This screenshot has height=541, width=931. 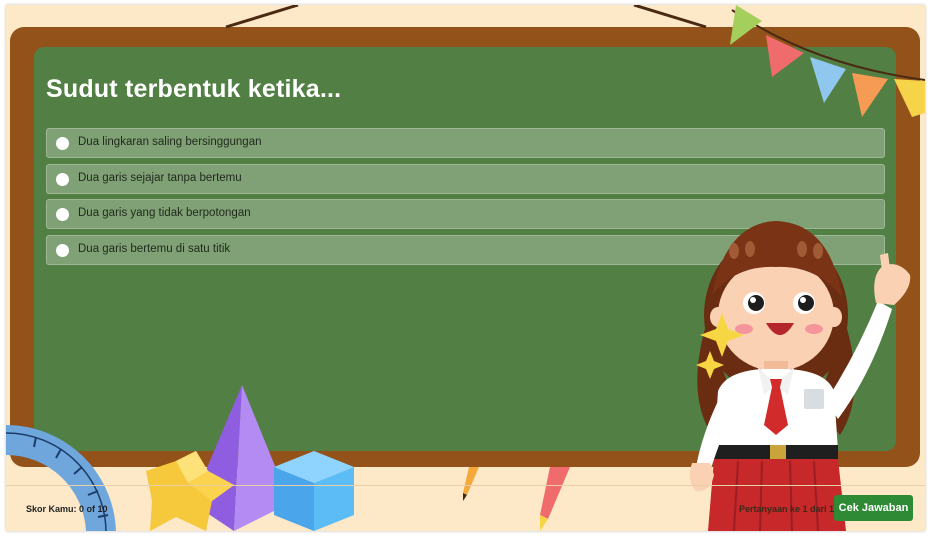 I want to click on girl-student-illustration, so click(x=800, y=376).